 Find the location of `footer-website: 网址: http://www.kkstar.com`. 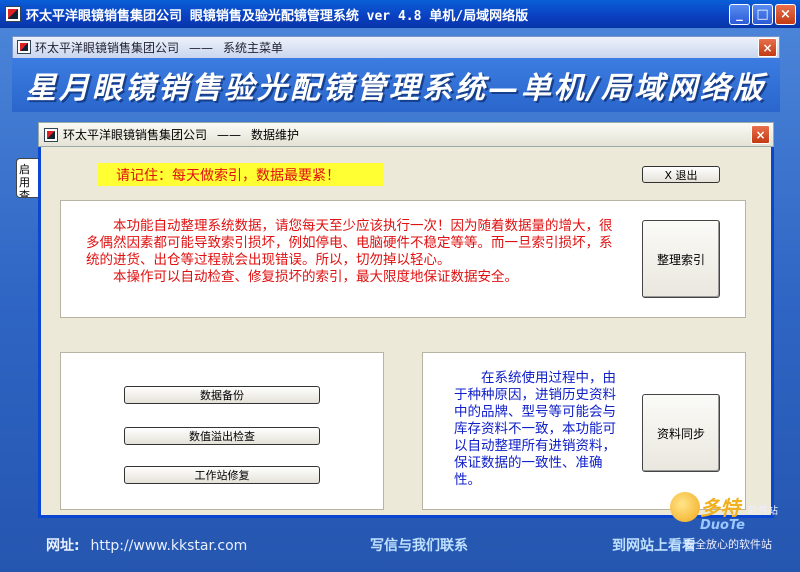

footer-website: 网址: http://www.kkstar.com is located at coordinates (146, 545).